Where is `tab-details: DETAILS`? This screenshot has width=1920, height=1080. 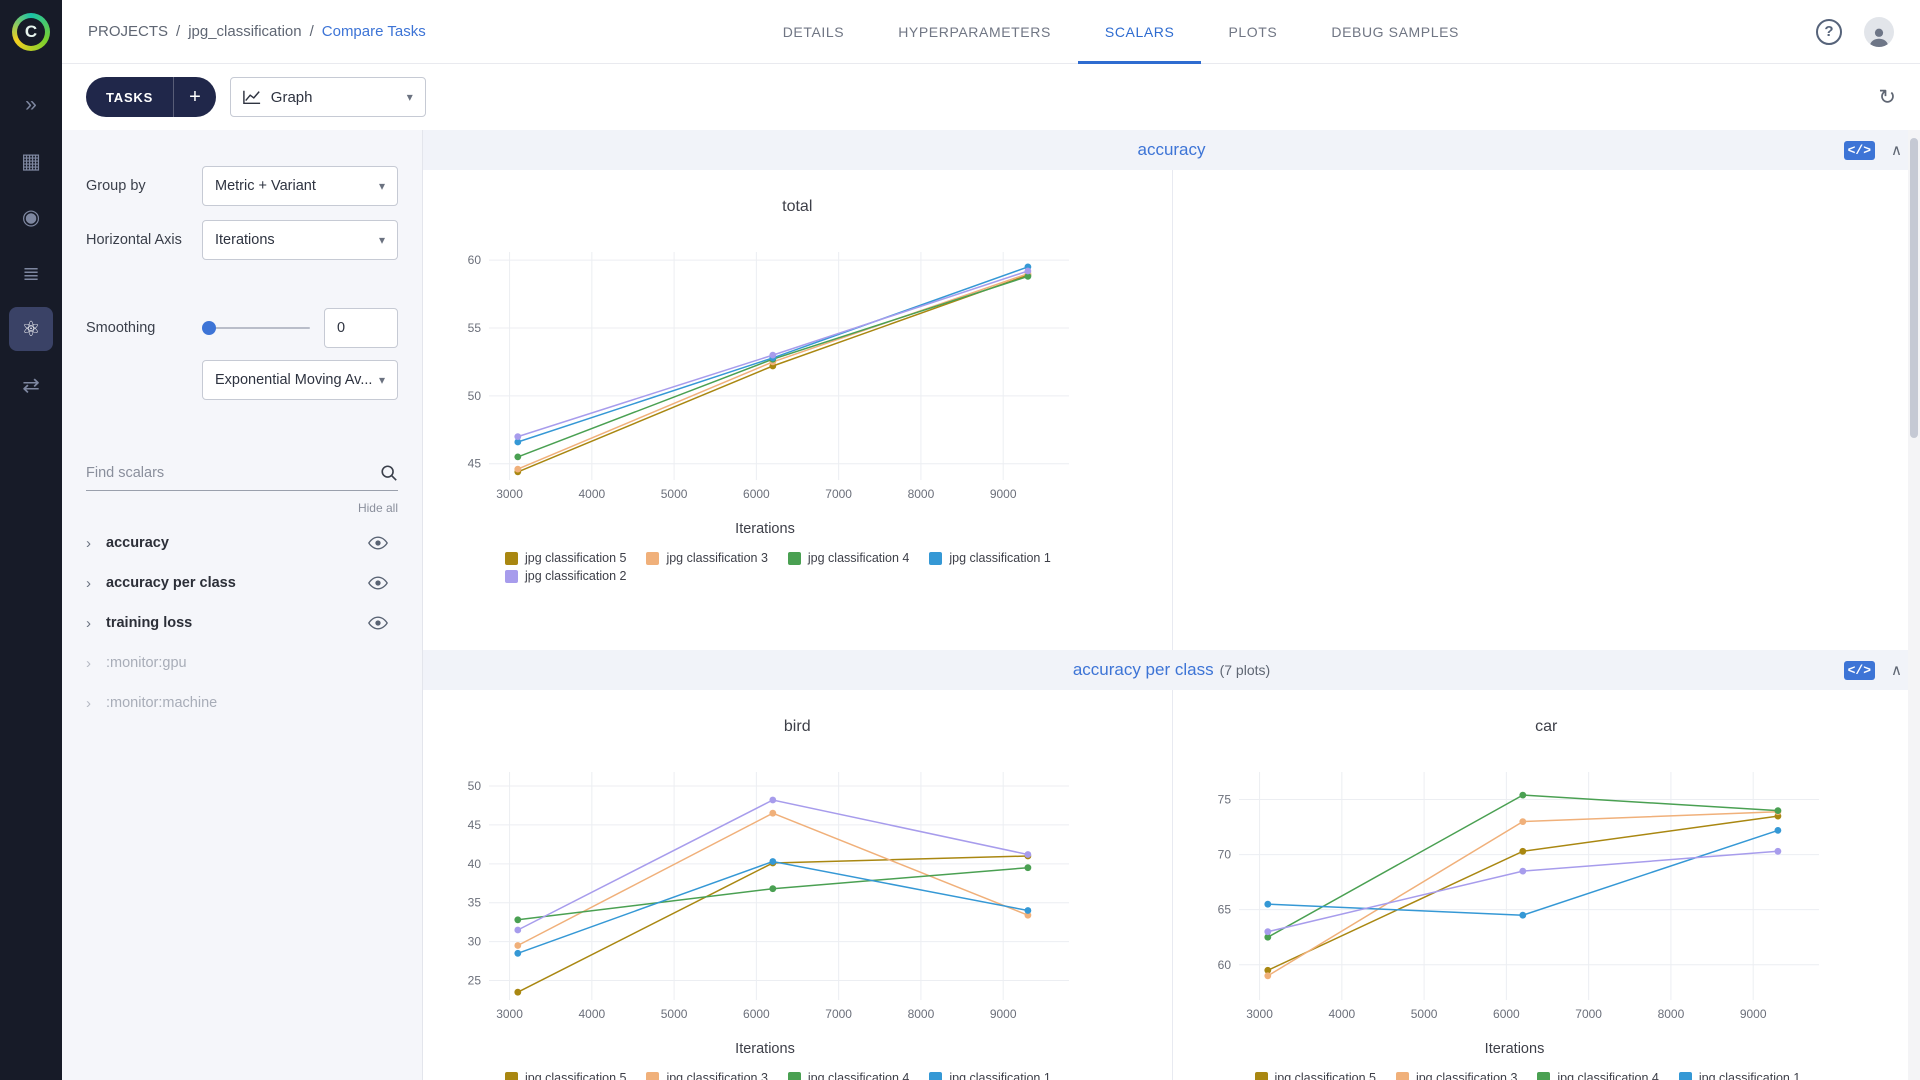
tab-details: DETAILS is located at coordinates (814, 32).